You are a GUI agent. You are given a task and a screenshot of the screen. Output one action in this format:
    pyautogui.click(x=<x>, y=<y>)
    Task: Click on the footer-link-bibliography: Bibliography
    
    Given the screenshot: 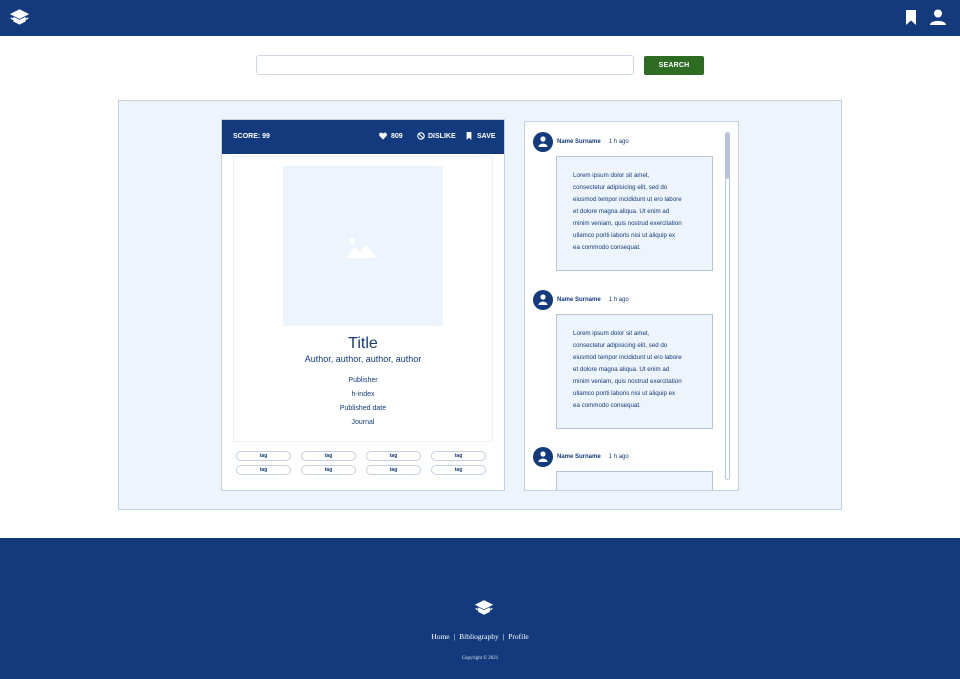 What is the action you would take?
    pyautogui.click(x=479, y=636)
    